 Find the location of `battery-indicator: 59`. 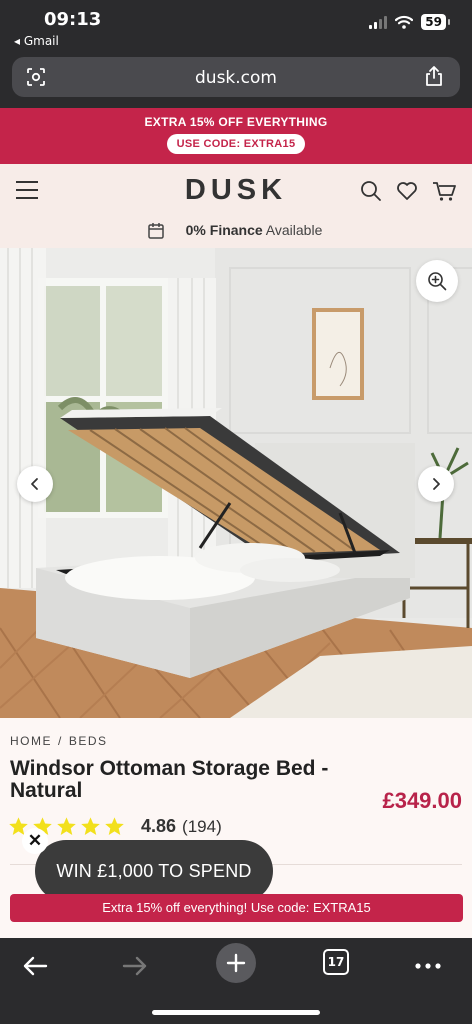

battery-indicator: 59 is located at coordinates (435, 22).